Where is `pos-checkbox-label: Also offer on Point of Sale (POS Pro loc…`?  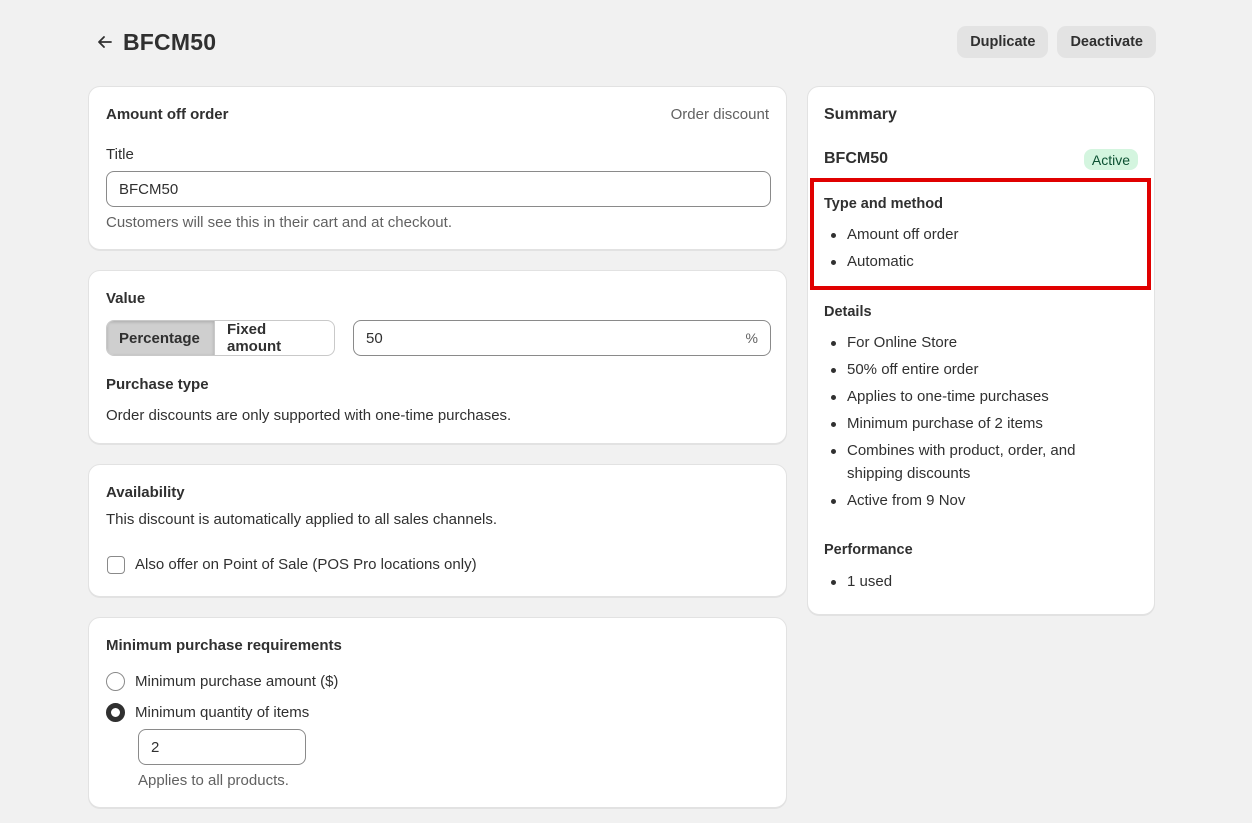
pos-checkbox-label: Also offer on Point of Sale (POS Pro loc… is located at coordinates (306, 564).